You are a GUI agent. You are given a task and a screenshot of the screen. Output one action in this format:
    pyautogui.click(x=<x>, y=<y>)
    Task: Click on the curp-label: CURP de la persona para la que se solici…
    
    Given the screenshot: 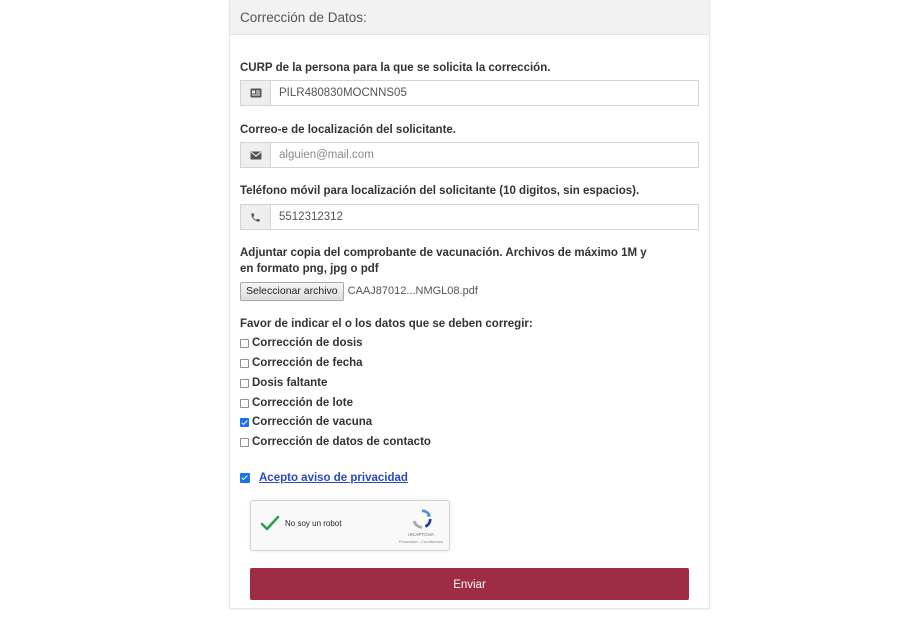 What is the action you would take?
    pyautogui.click(x=395, y=68)
    